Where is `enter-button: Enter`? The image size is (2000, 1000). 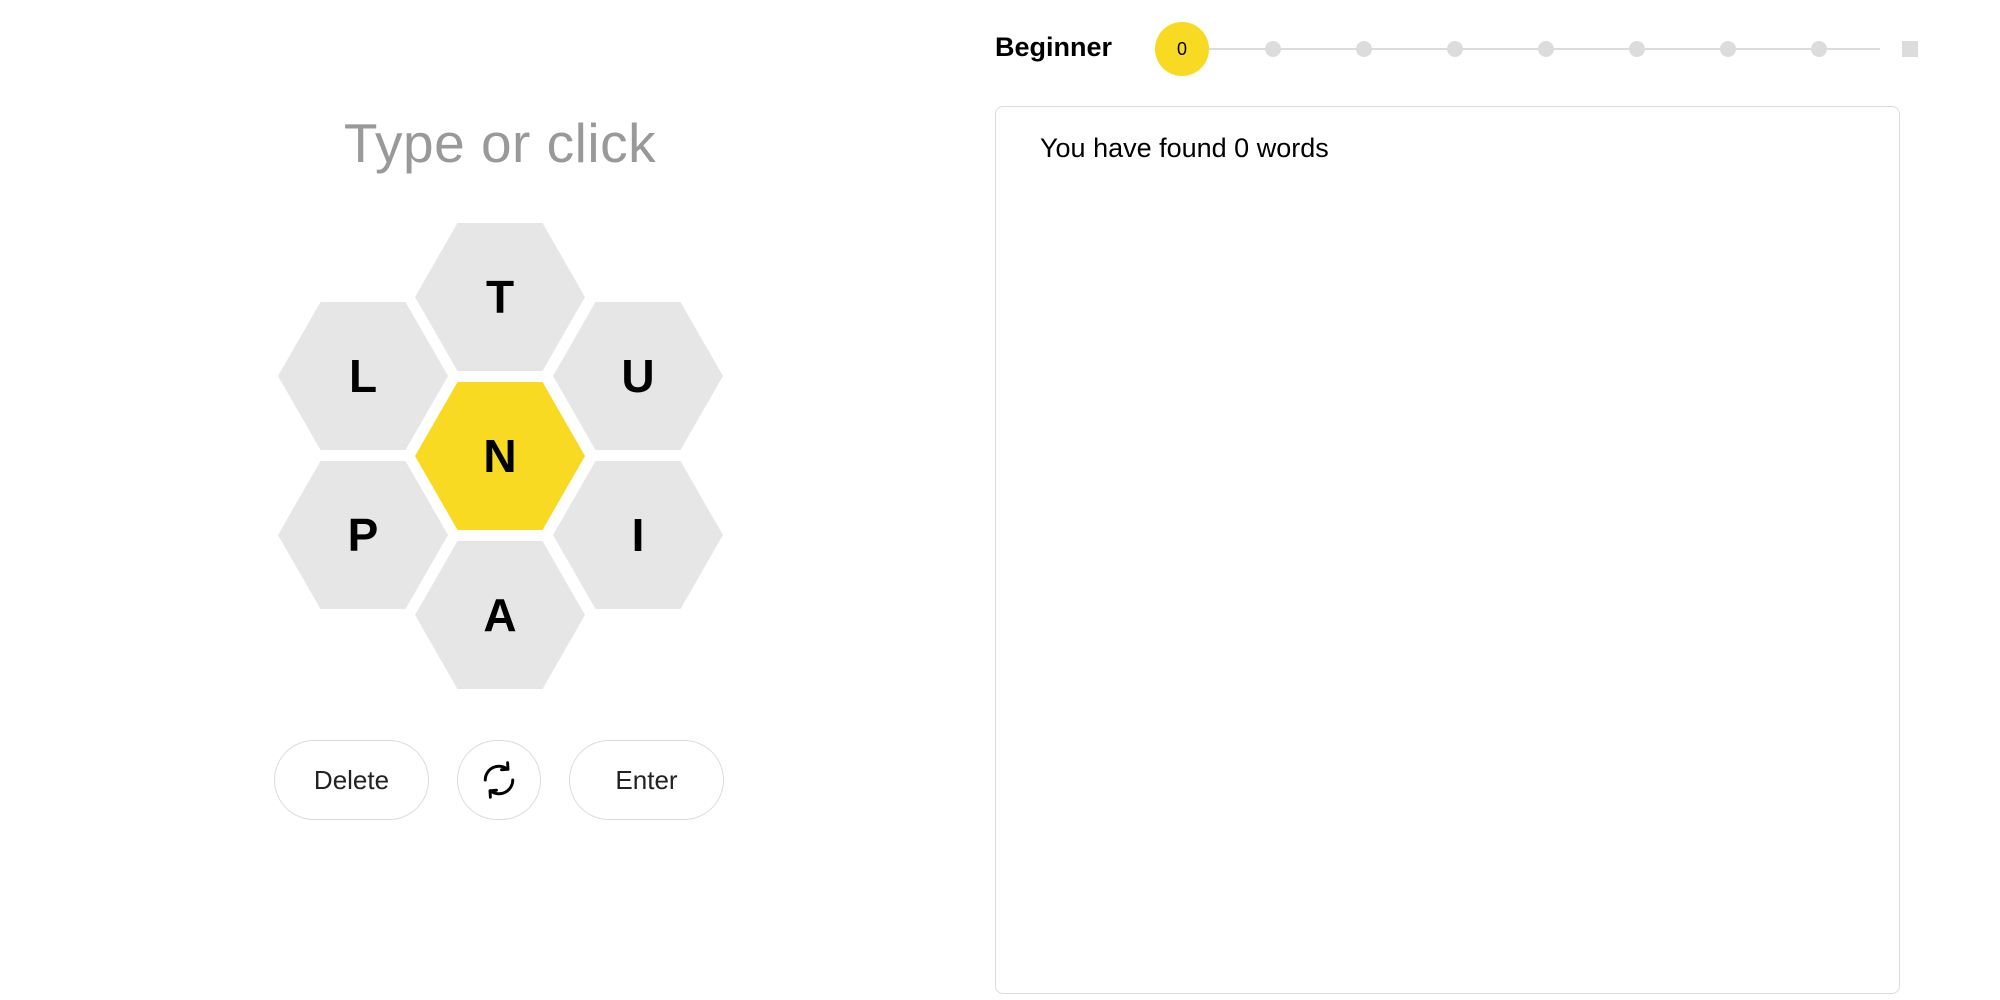 enter-button: Enter is located at coordinates (646, 780).